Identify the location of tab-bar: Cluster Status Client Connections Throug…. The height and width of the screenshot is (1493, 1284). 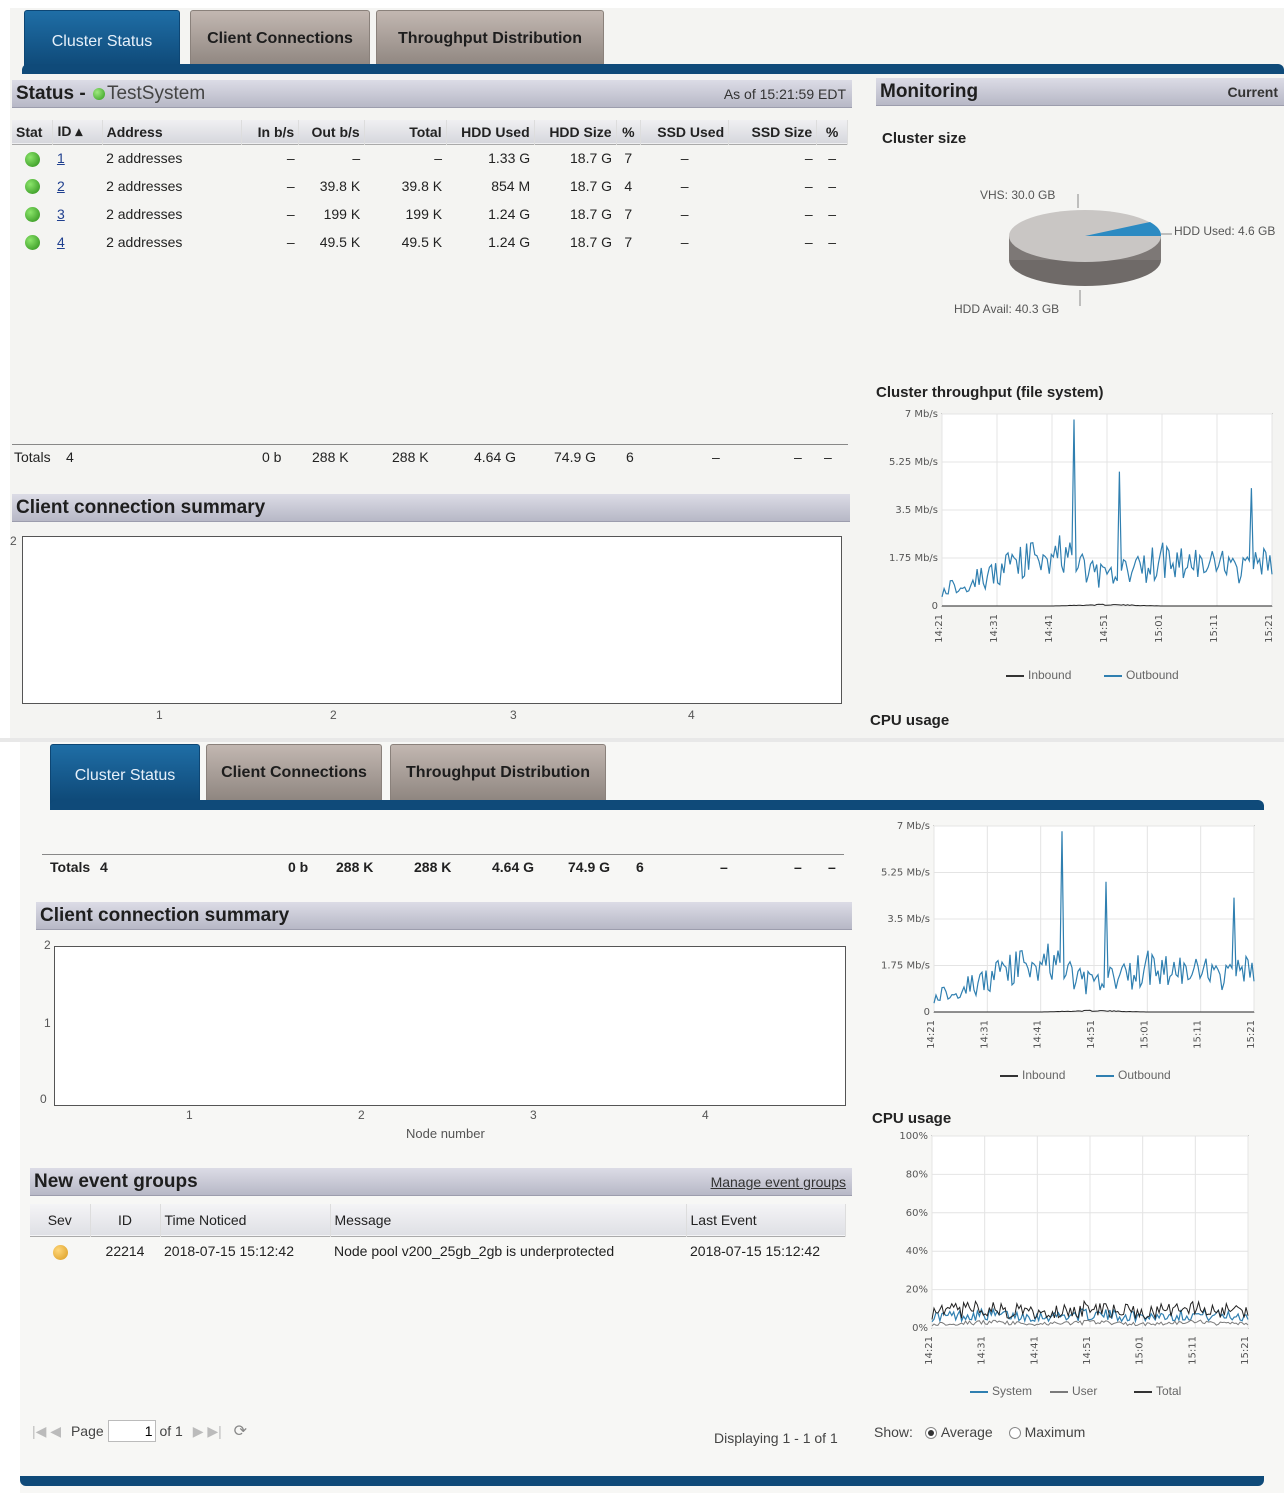
(647, 43).